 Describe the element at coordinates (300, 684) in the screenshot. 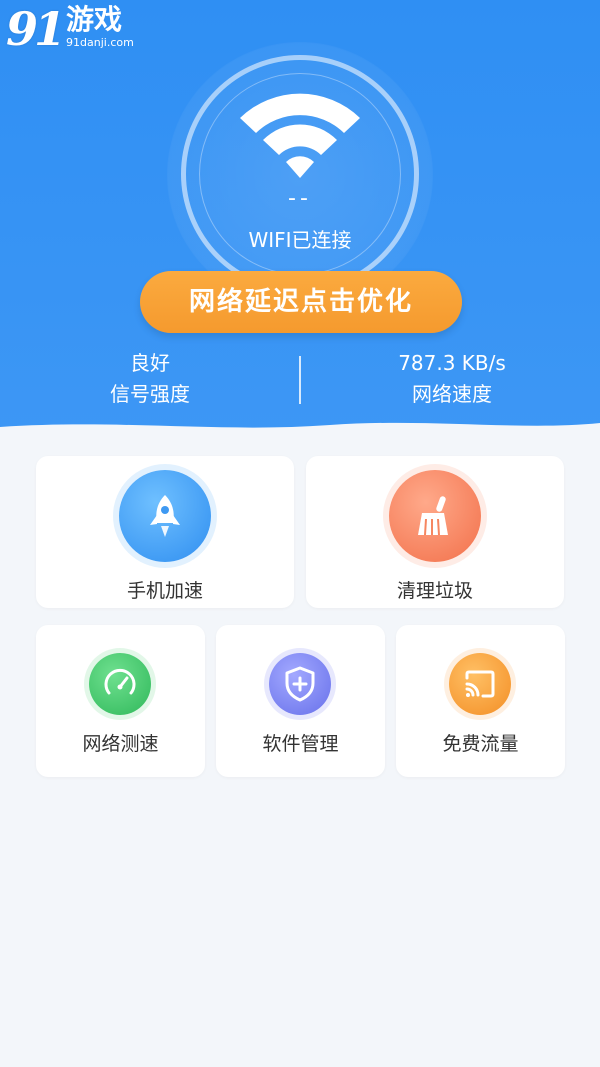

I see `shield-plus-icon` at that location.